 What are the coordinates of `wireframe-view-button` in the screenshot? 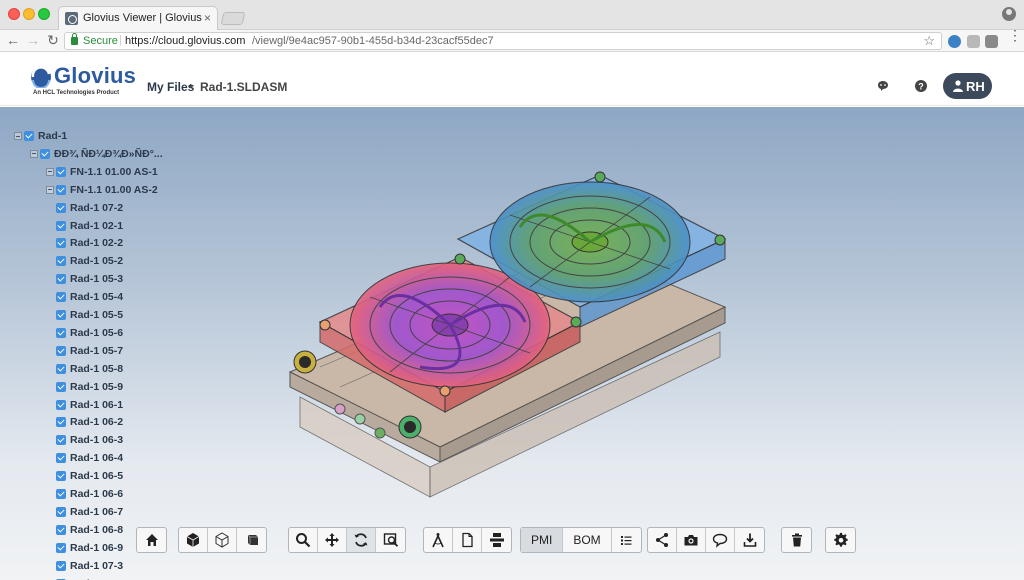 It's located at (222, 540).